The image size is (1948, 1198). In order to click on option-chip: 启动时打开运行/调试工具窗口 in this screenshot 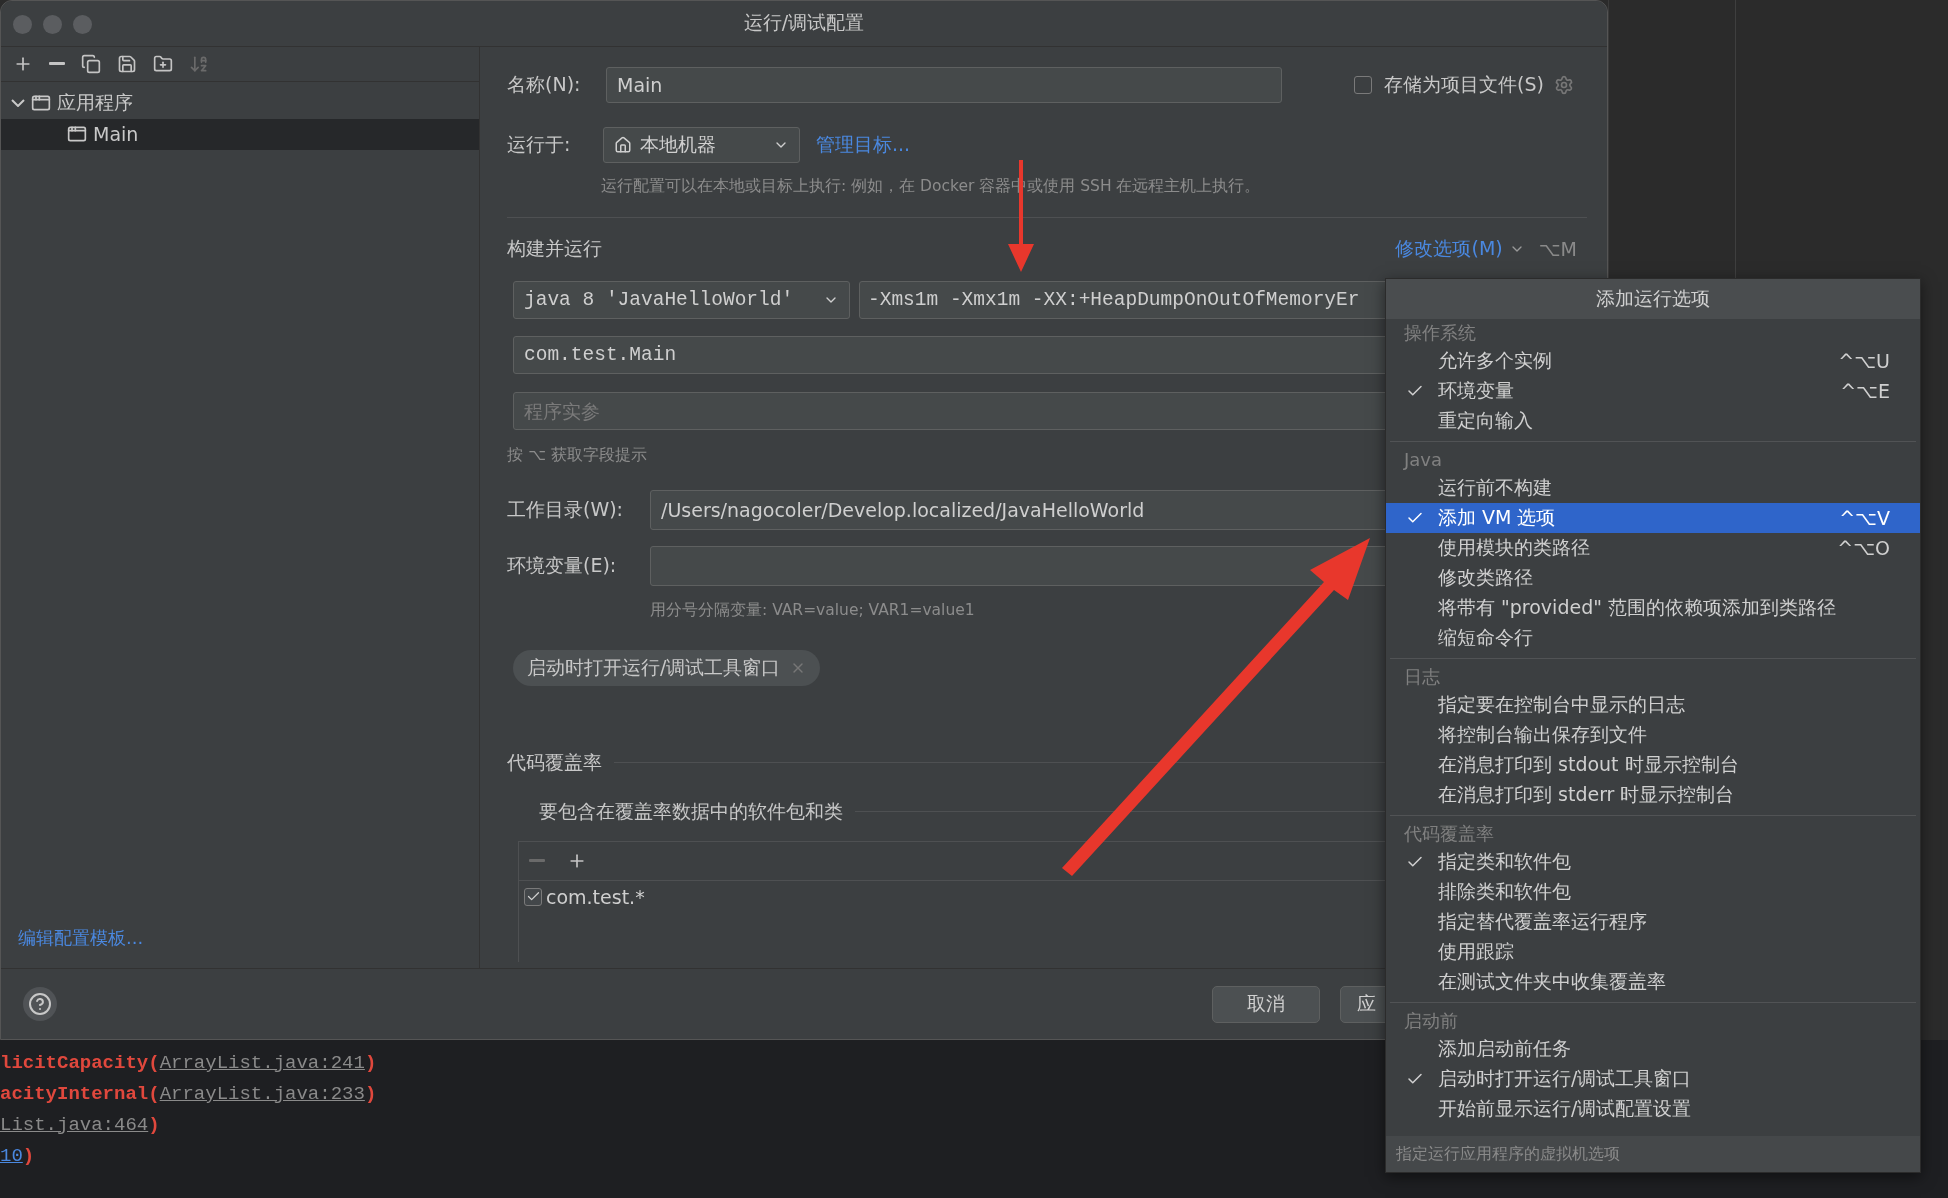, I will do `click(667, 667)`.